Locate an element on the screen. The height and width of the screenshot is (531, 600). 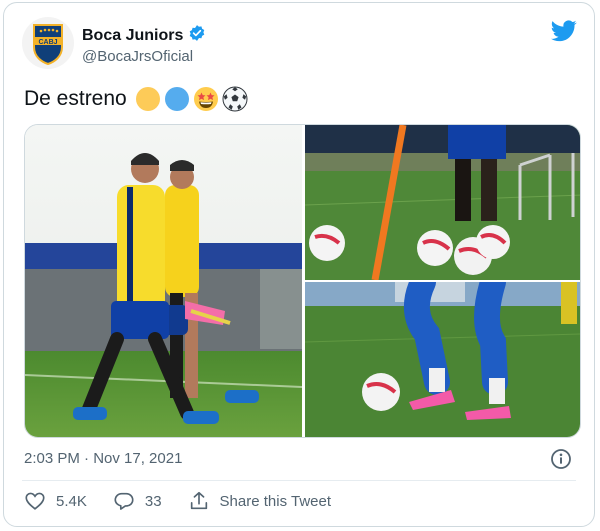
balls-training-image is located at coordinates (442, 202).